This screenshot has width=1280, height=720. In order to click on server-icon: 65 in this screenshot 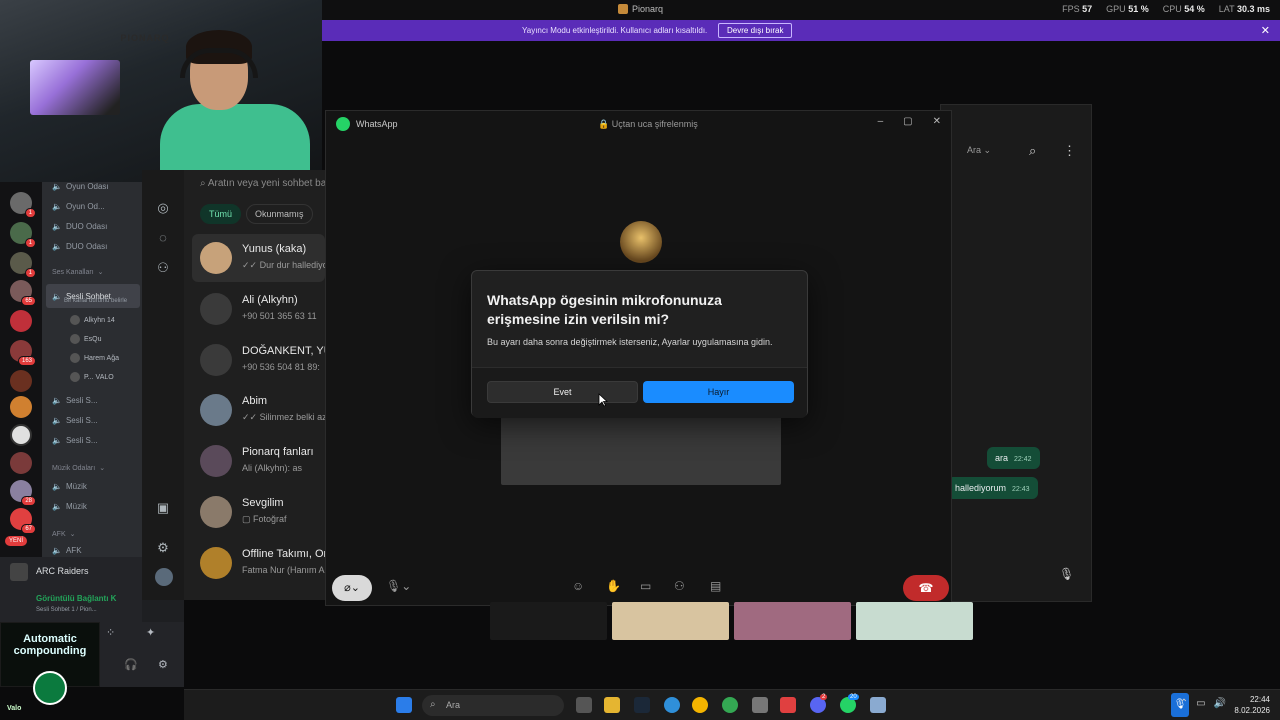, I will do `click(23, 293)`.